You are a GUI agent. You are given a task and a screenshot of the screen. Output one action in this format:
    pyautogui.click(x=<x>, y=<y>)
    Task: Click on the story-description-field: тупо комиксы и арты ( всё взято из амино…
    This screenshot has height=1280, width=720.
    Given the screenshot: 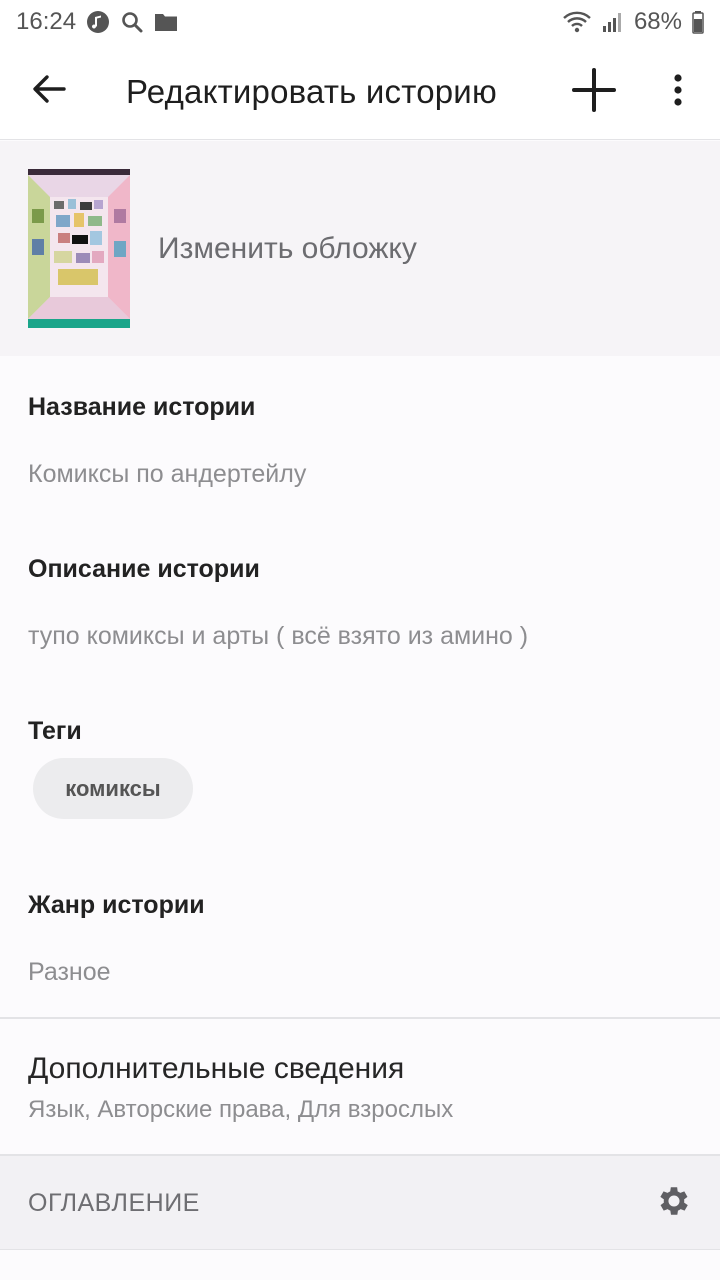 What is the action you would take?
    pyautogui.click(x=278, y=636)
    